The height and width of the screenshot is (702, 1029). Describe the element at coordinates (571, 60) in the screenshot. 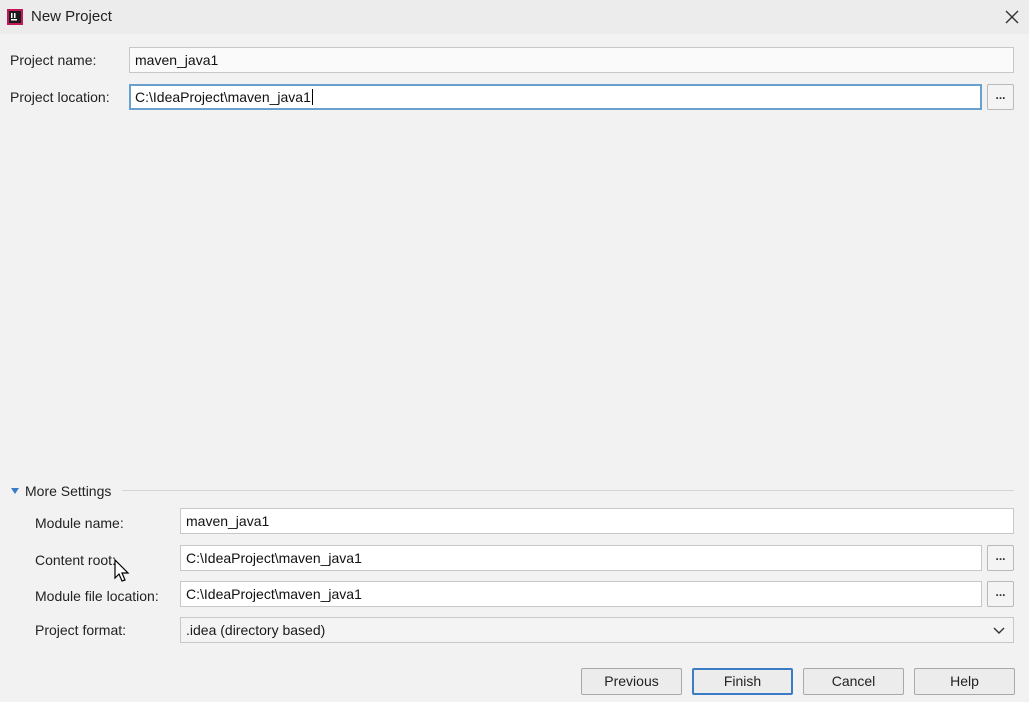

I see `project-name-field: maven_java1` at that location.